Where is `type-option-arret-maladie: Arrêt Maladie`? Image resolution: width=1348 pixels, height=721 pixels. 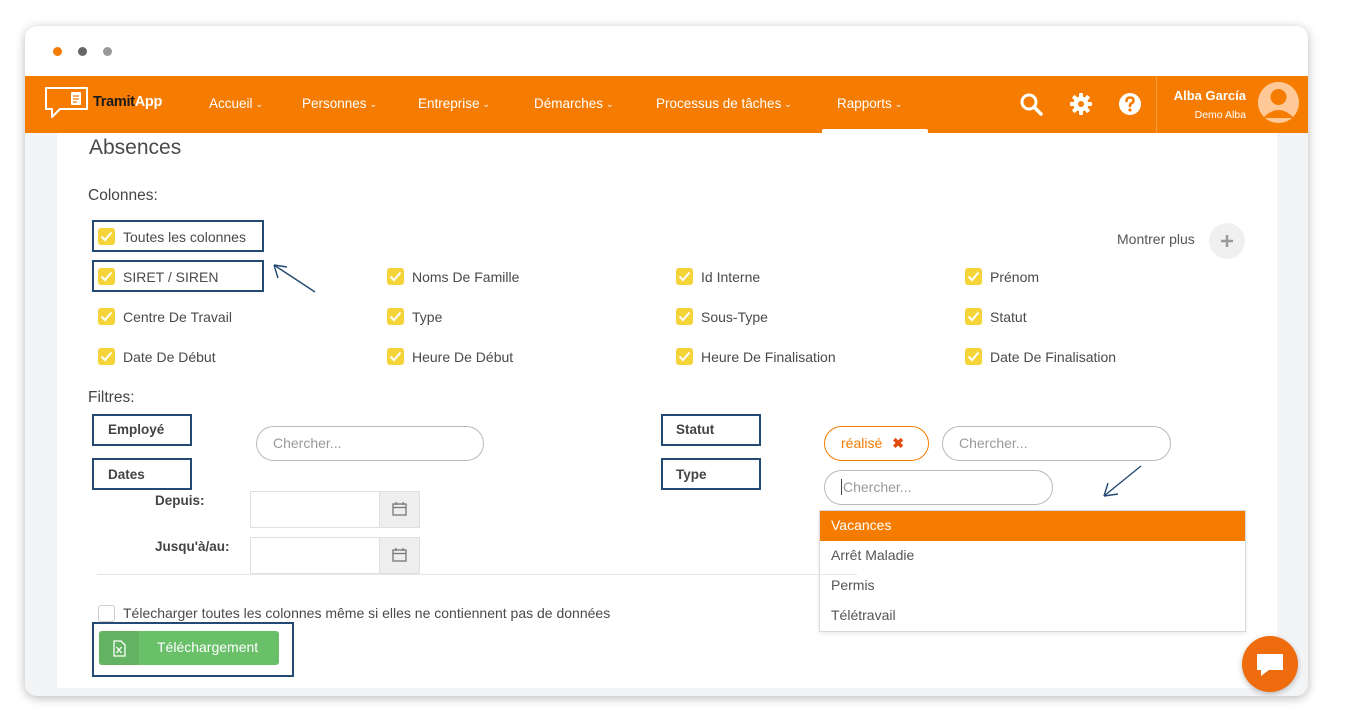
type-option-arret-maladie: Arrêt Maladie is located at coordinates (1032, 556).